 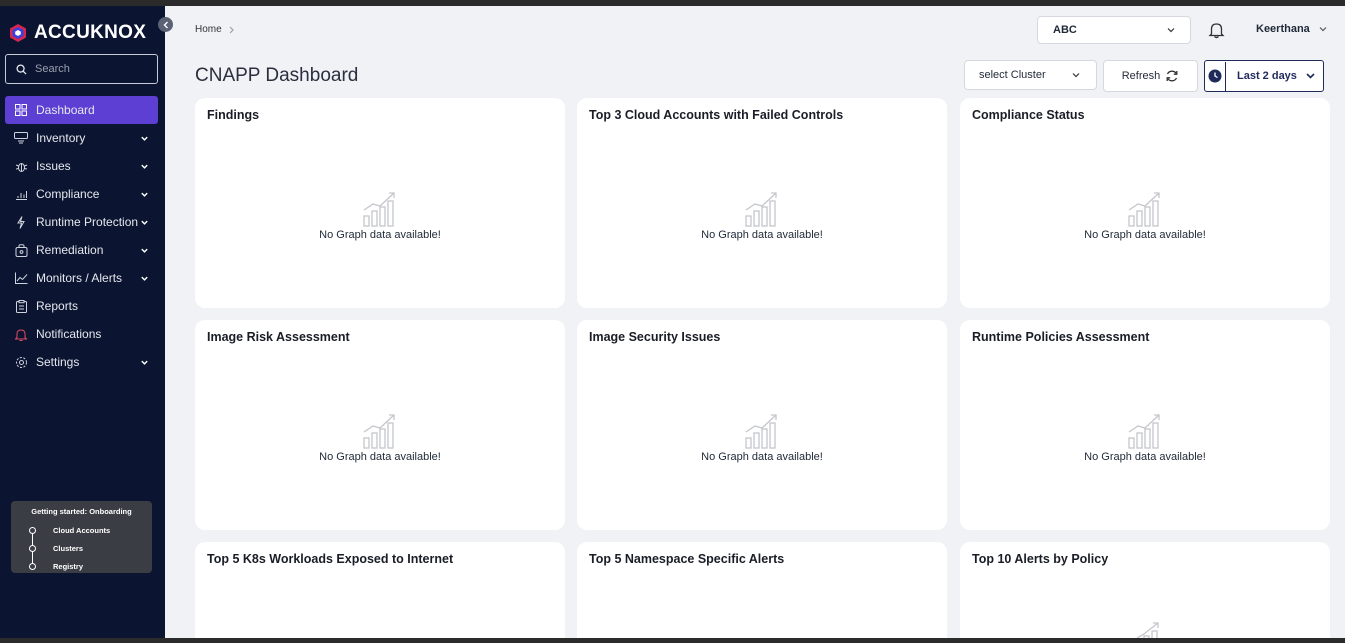 I want to click on card-title: Top 5 K8s Workloads Exposed to Internet, so click(x=330, y=559).